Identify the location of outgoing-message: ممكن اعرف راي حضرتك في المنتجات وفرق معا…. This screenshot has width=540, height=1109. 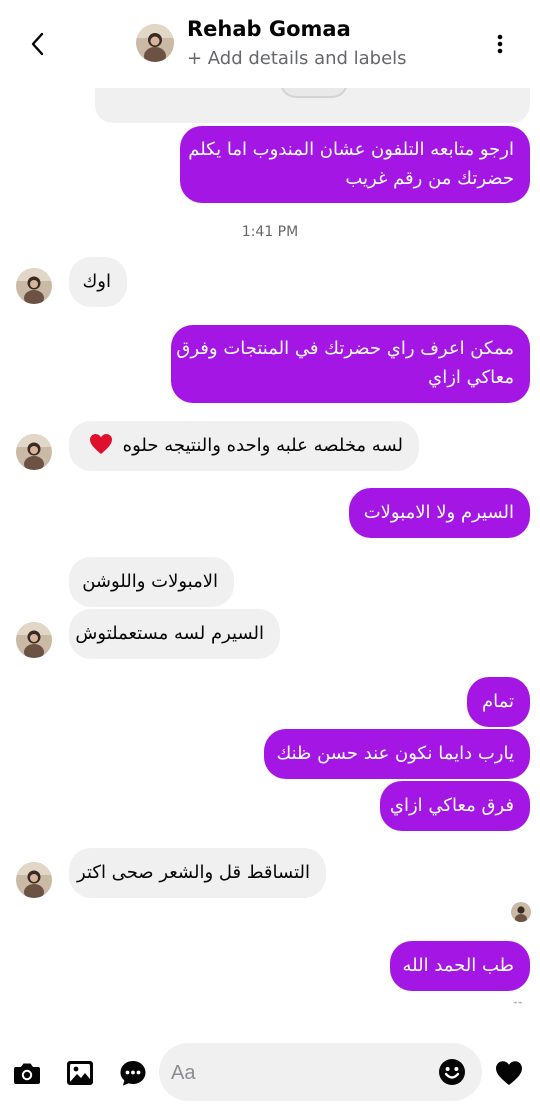
(350, 364).